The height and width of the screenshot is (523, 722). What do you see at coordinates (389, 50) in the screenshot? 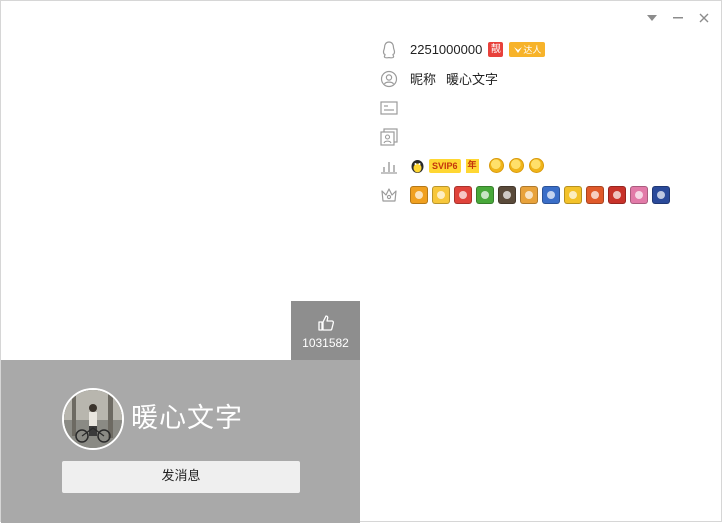
I see `penguin-icon` at bounding box center [389, 50].